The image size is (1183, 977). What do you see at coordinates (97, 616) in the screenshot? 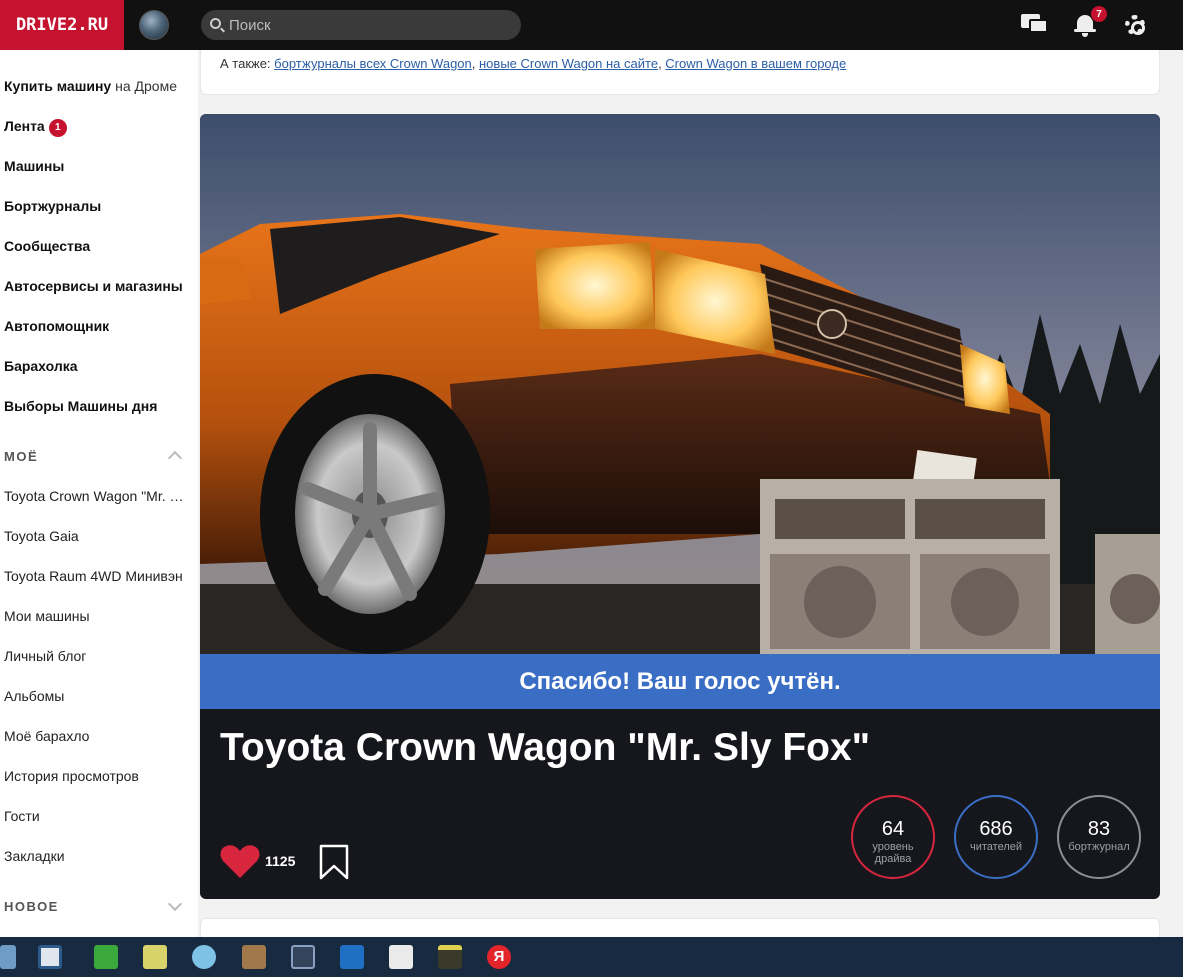
I see `my-item-my-cars: Мои машины` at bounding box center [97, 616].